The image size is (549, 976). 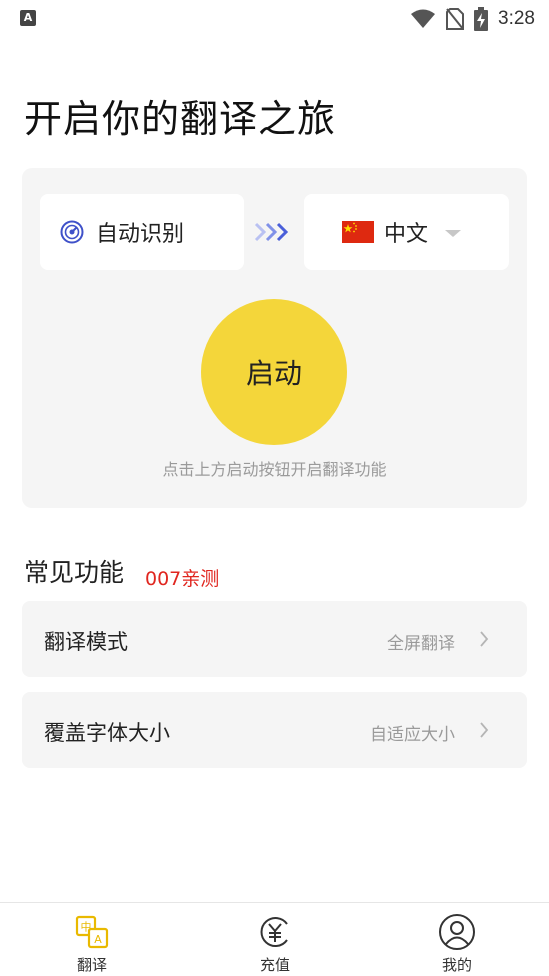 I want to click on row-label: 翻译模式, so click(x=86, y=642).